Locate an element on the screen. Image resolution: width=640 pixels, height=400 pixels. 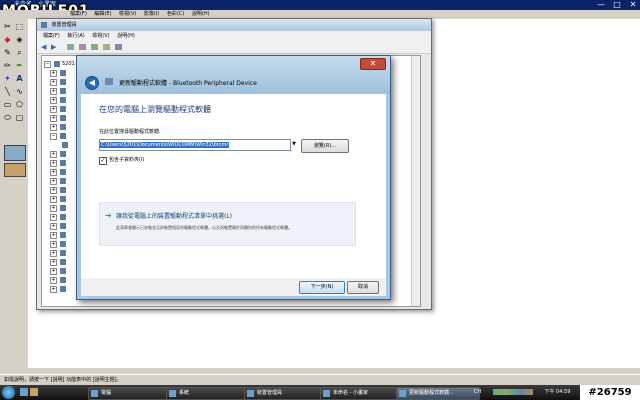
quick-launch-icon is located at coordinates (34, 392).